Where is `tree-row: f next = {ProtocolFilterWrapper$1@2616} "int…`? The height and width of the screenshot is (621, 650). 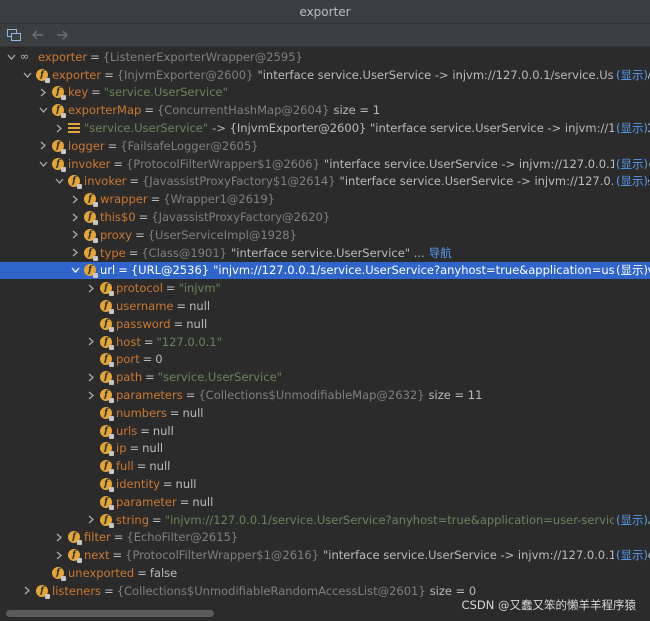
tree-row: f next = {ProtocolFilterWrapper$1@2616} "int… is located at coordinates (325, 555).